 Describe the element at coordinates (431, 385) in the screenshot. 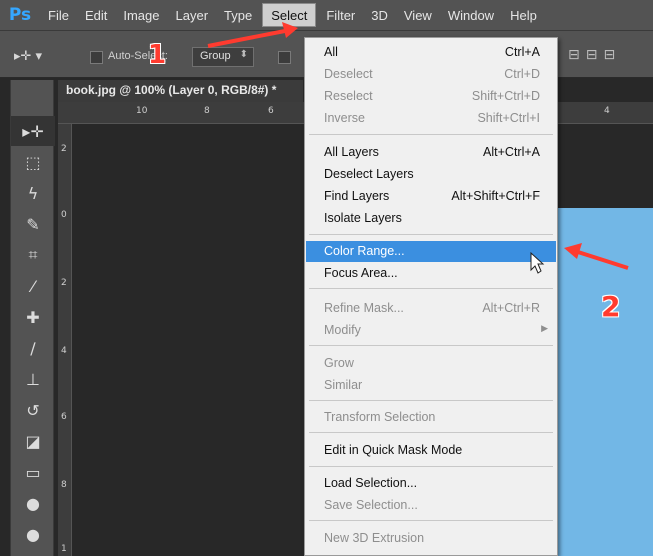

I see `menu-item-similar: Similar` at that location.